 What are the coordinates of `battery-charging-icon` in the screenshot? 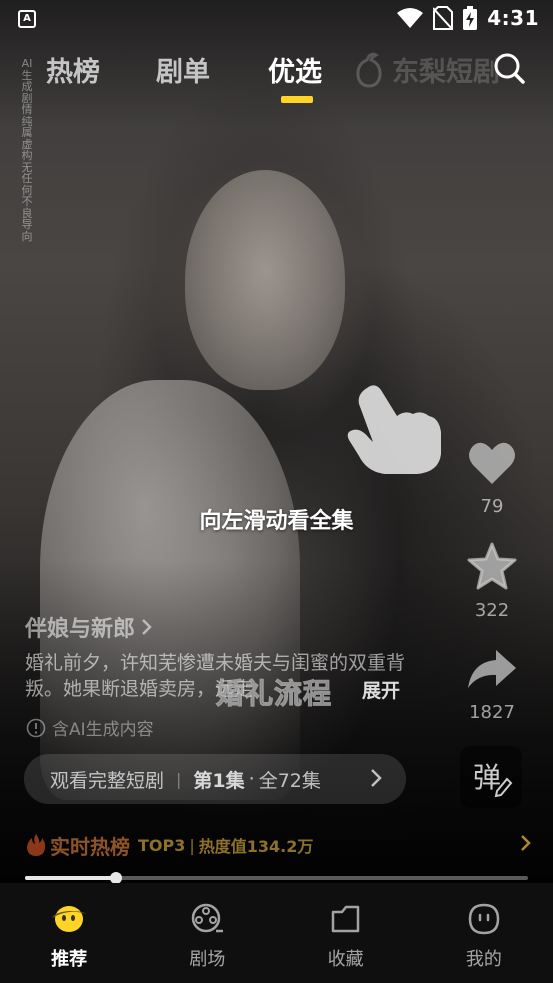 It's located at (470, 18).